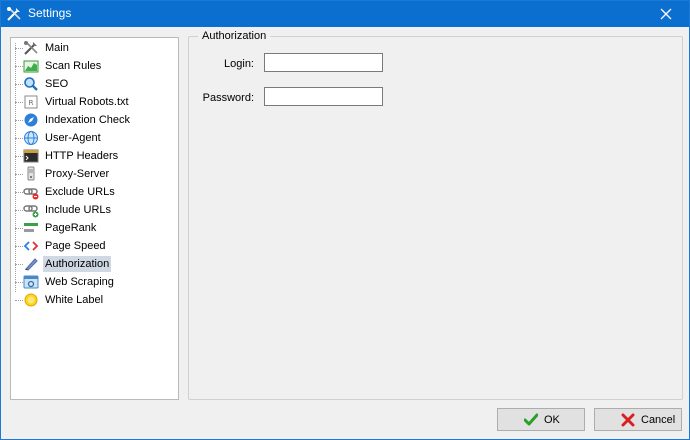  I want to click on cancel-x-icon, so click(628, 420).